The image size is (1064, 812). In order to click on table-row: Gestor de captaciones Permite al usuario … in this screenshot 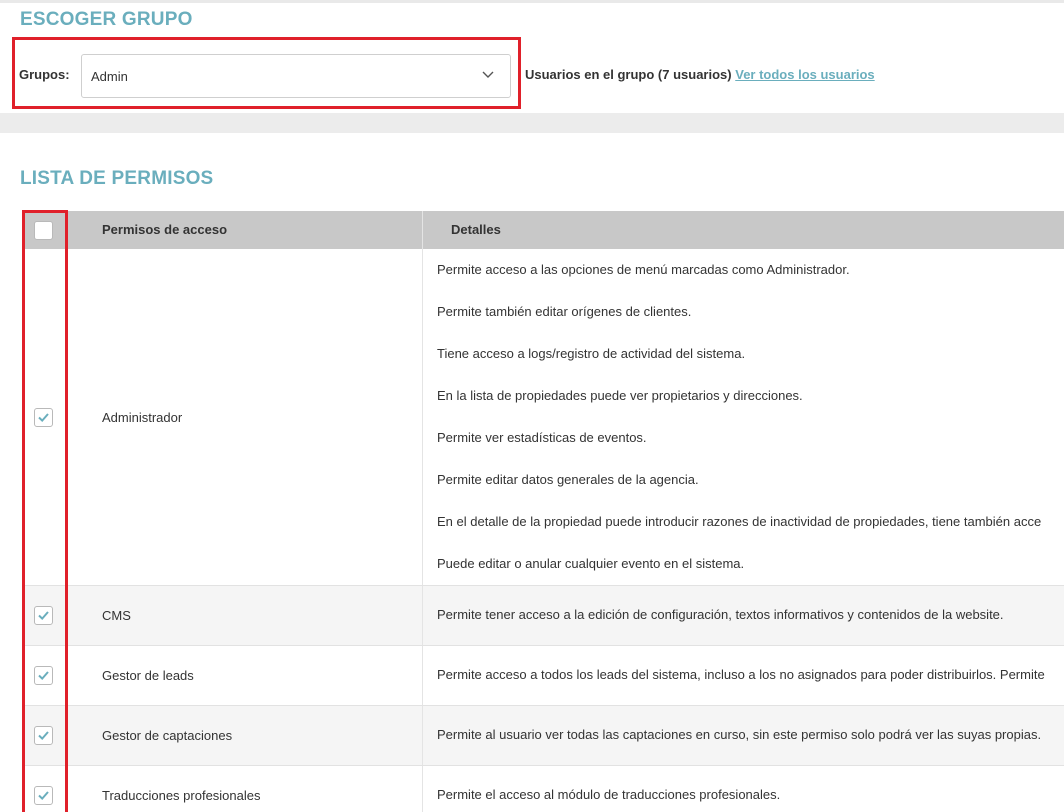, I will do `click(543, 736)`.